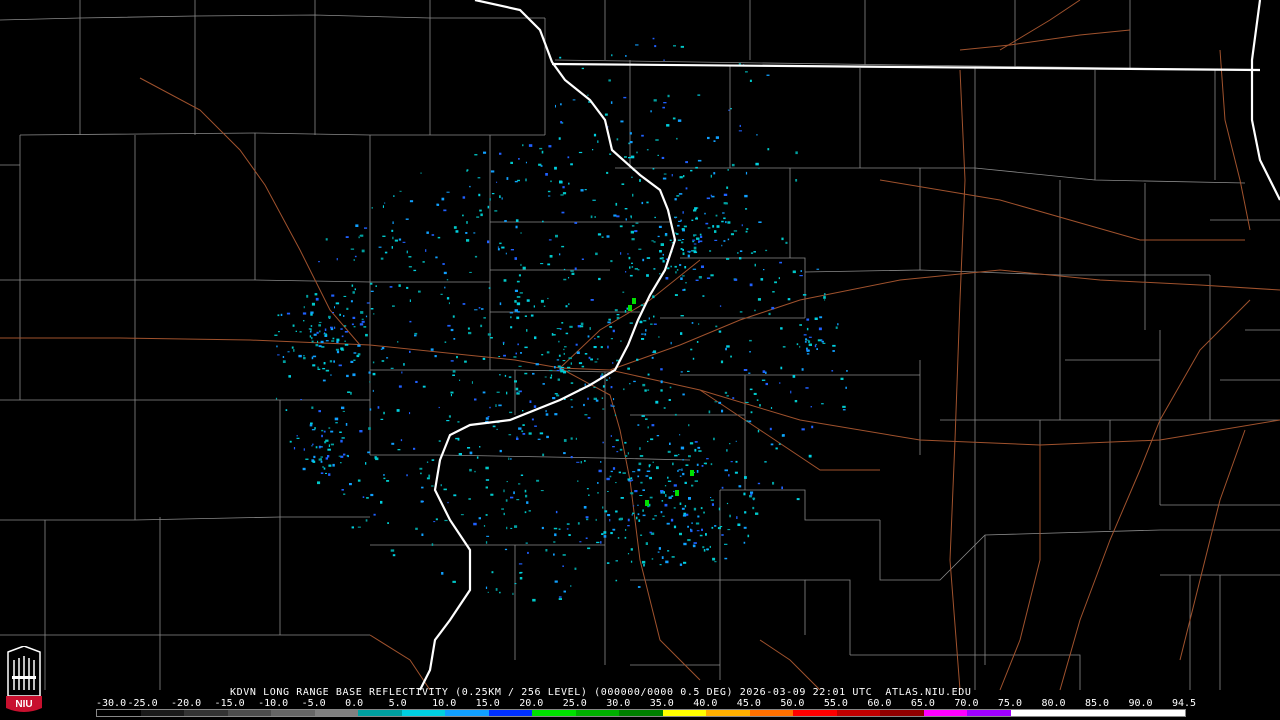 This screenshot has height=720, width=1280. Describe the element at coordinates (24, 680) in the screenshot. I see `university-seal-icon: NIU` at that location.